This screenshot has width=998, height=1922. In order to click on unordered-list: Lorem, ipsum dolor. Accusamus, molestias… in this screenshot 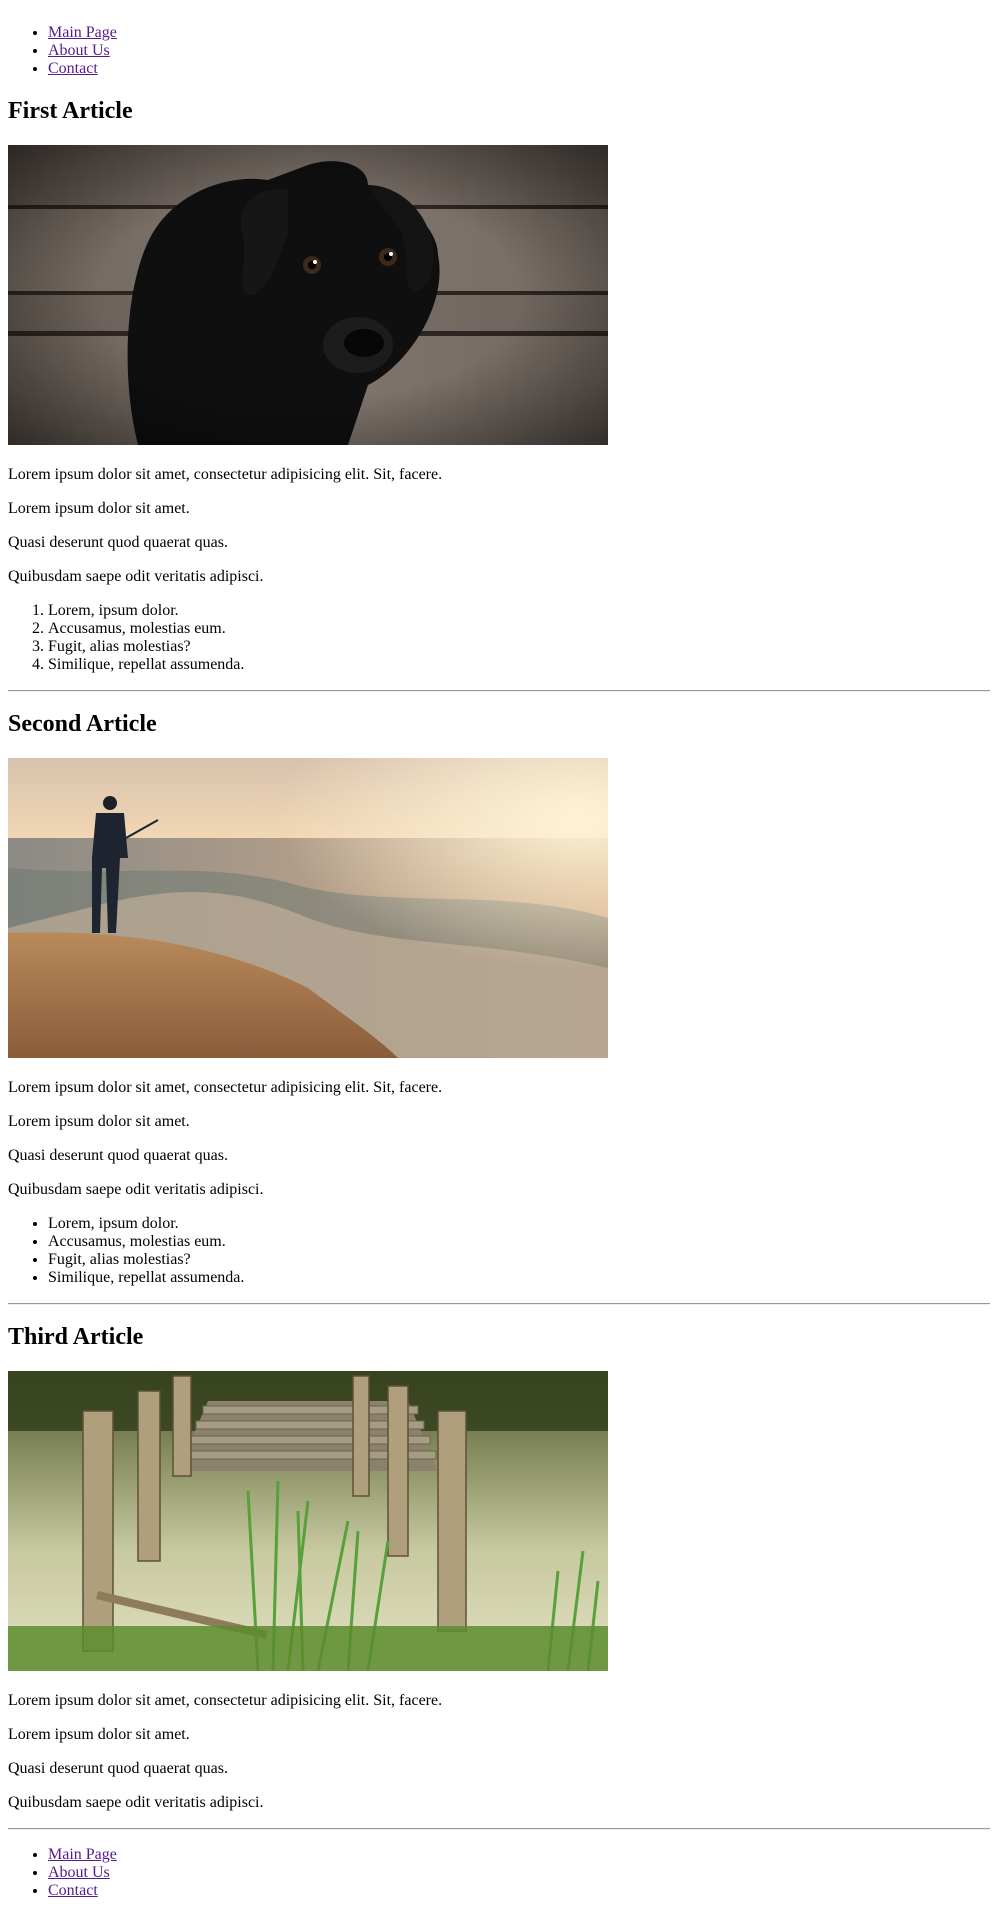, I will do `click(126, 1251)`.